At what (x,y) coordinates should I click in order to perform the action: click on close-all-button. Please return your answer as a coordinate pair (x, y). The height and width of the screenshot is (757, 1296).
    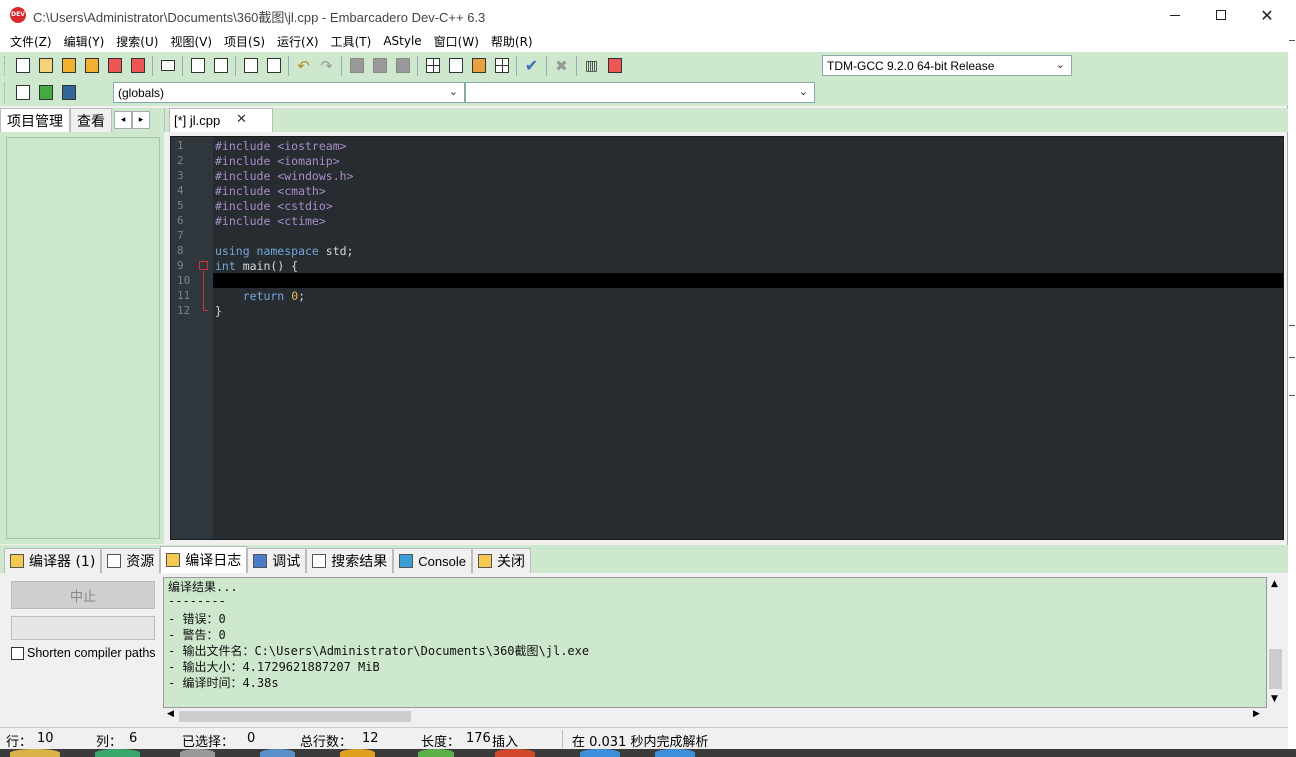
    Looking at the image, I should click on (137, 66).